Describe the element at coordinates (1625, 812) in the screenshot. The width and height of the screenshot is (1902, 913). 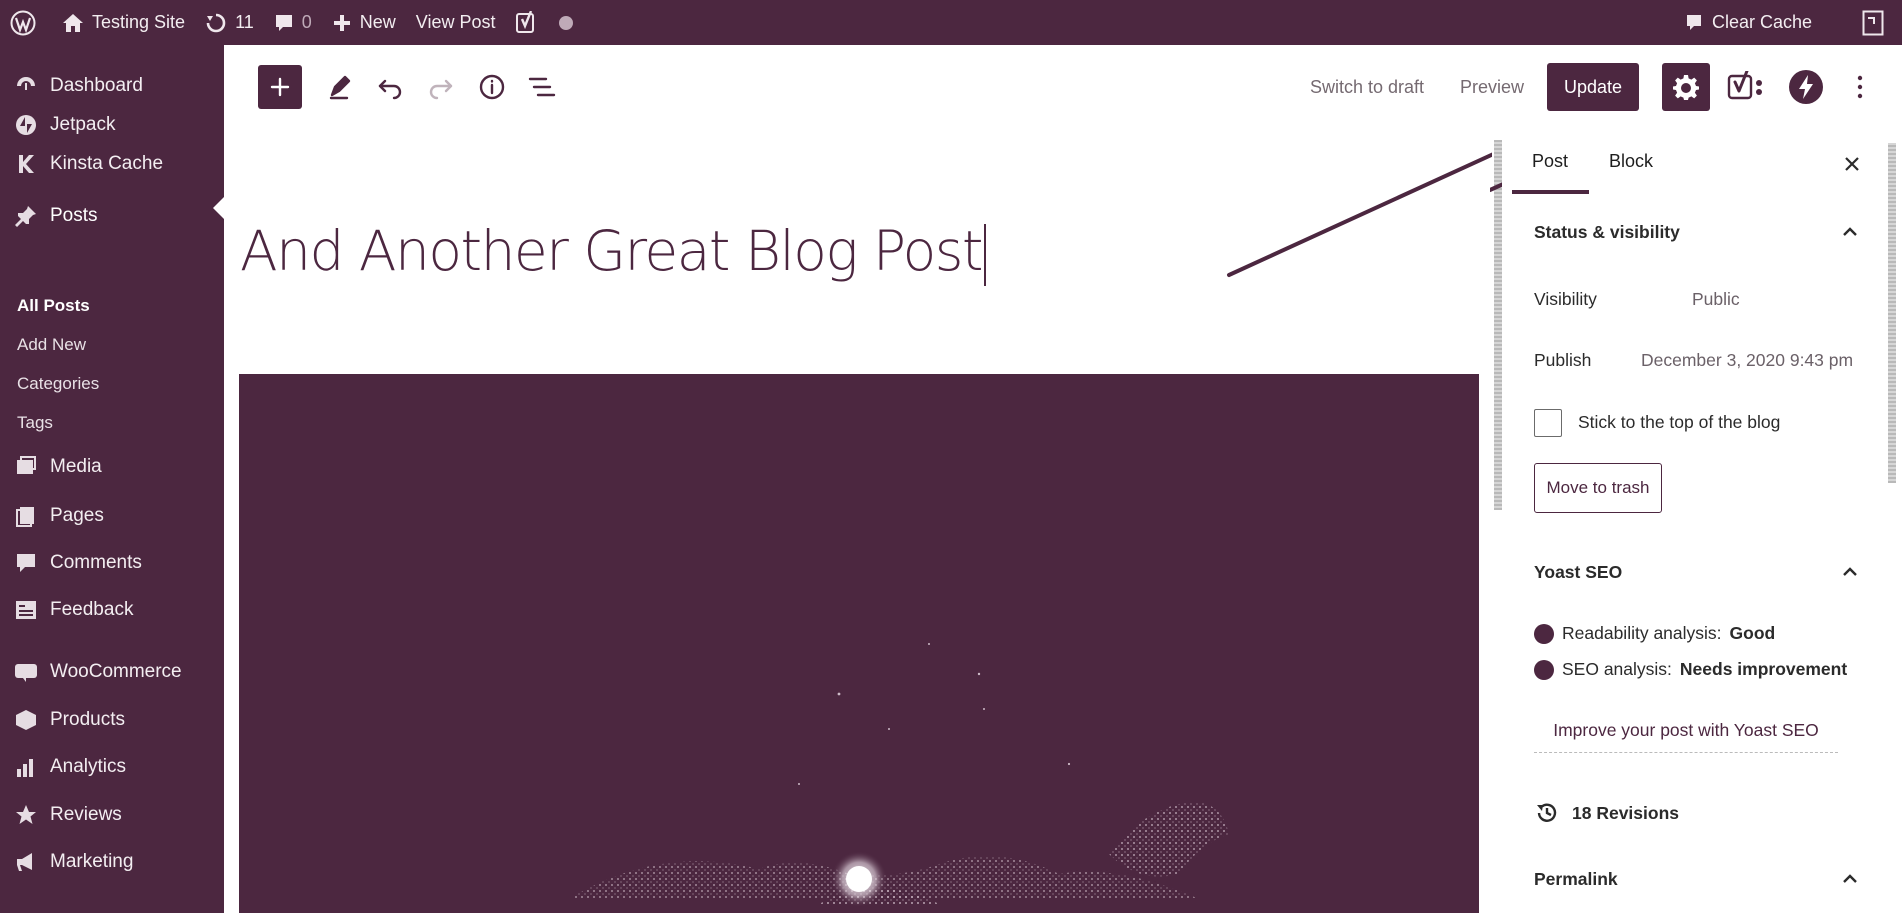
I see `revisions-label: 18 Revisions` at that location.